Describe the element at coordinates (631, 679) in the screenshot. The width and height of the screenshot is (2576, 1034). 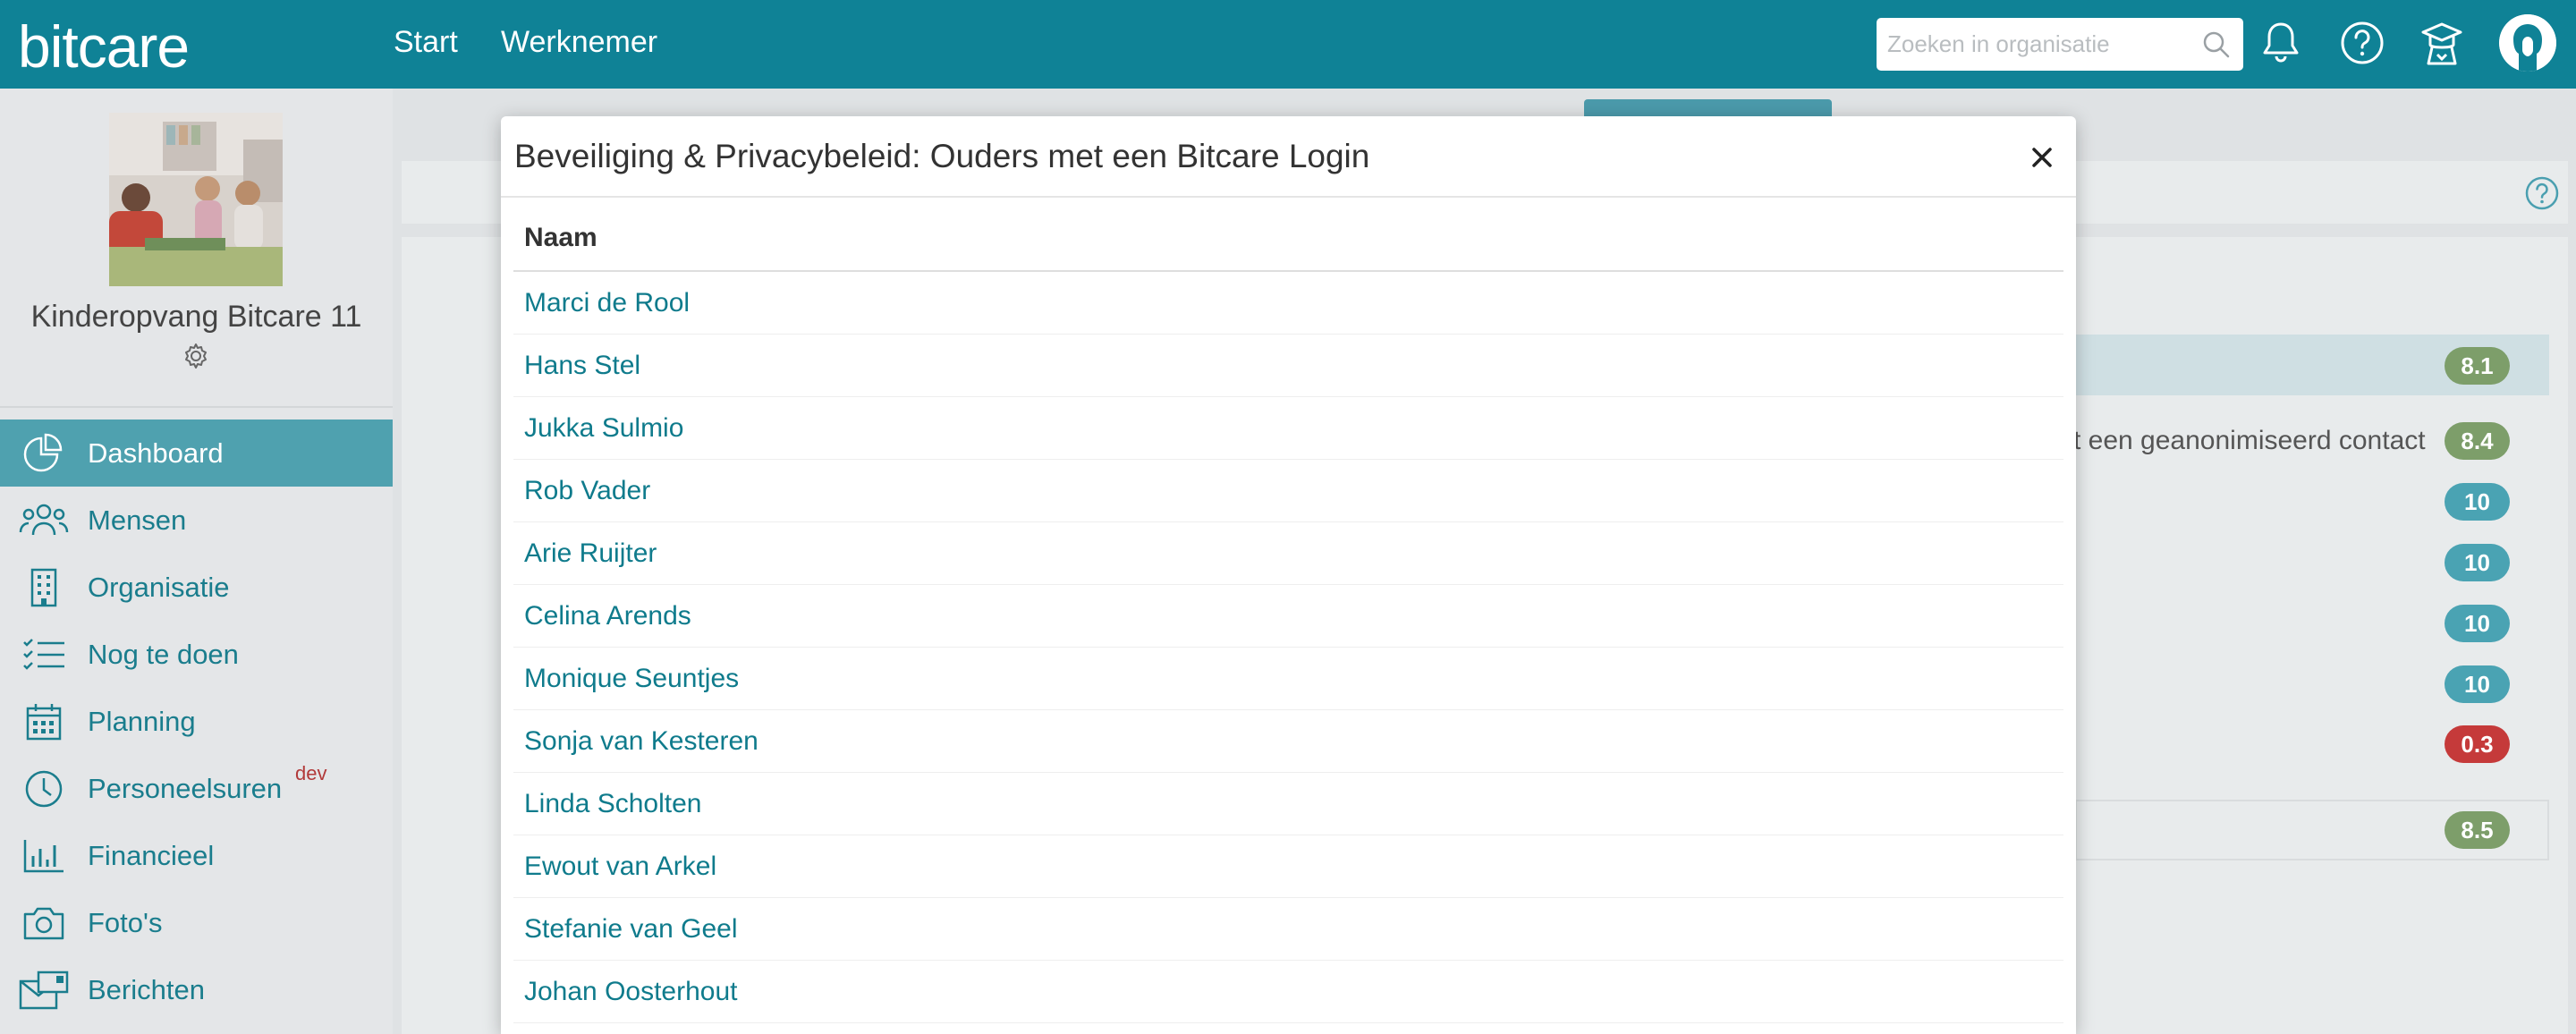
I see `parent-link: Monique Seuntjes` at that location.